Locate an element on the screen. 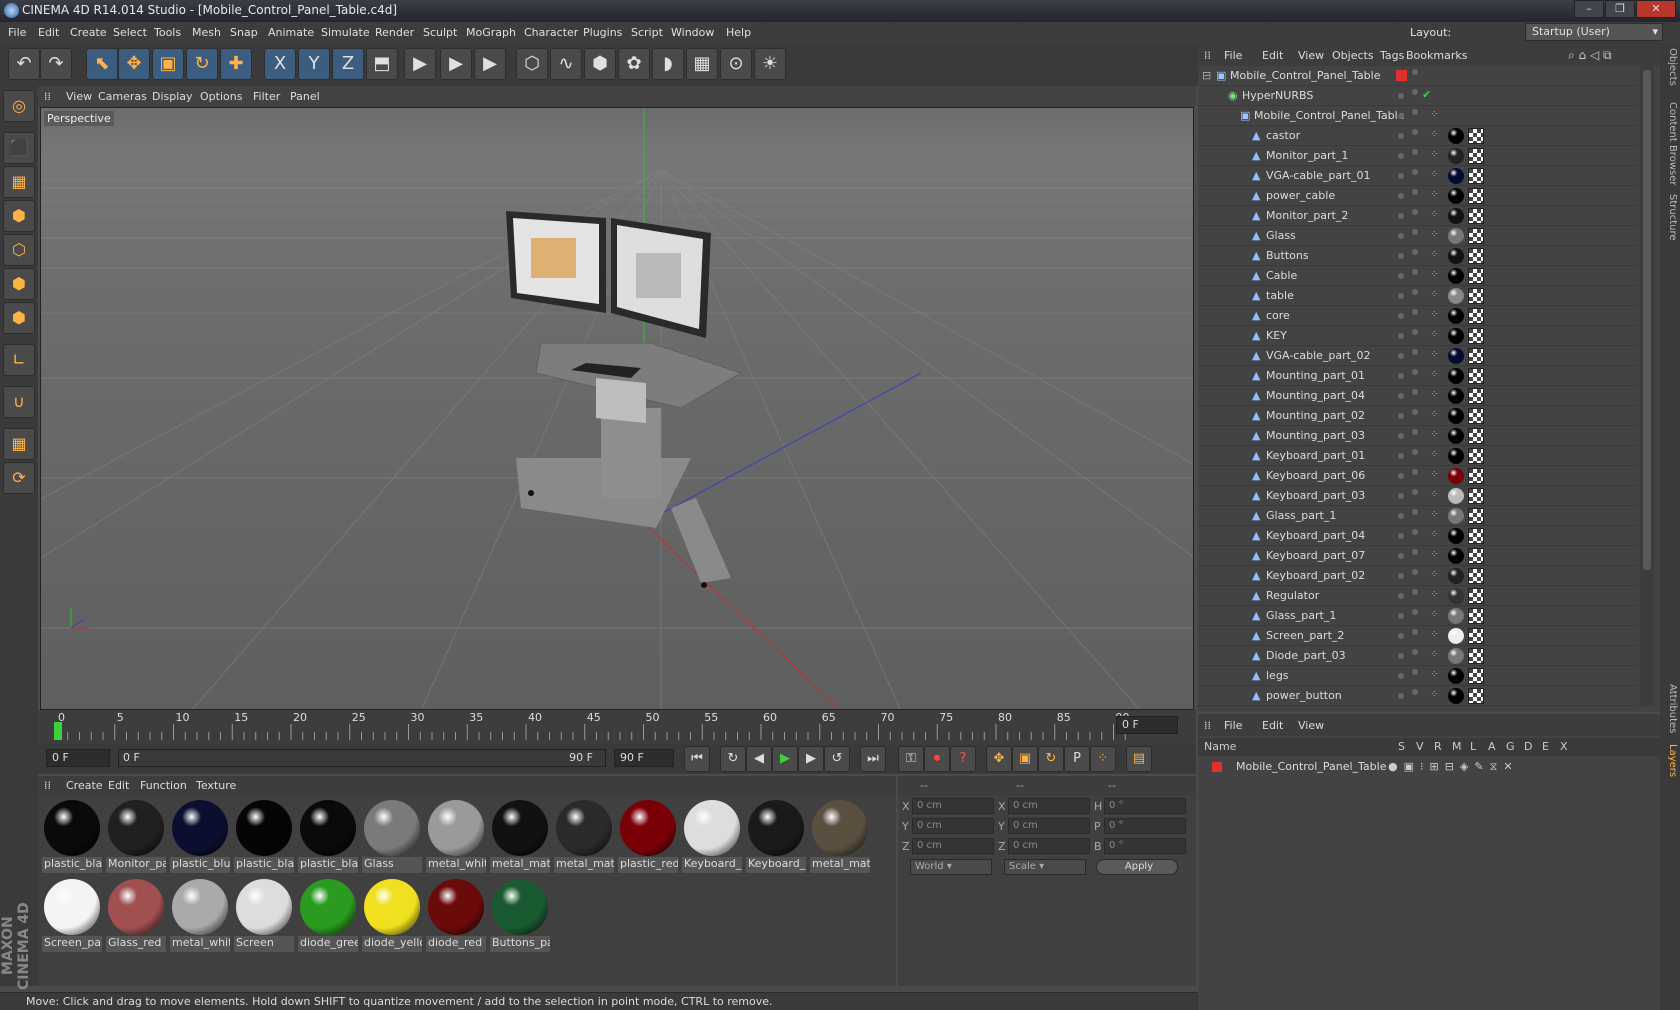 Image resolution: width=1680 pixels, height=1010 pixels. attribute-column-m: M is located at coordinates (1457, 746).